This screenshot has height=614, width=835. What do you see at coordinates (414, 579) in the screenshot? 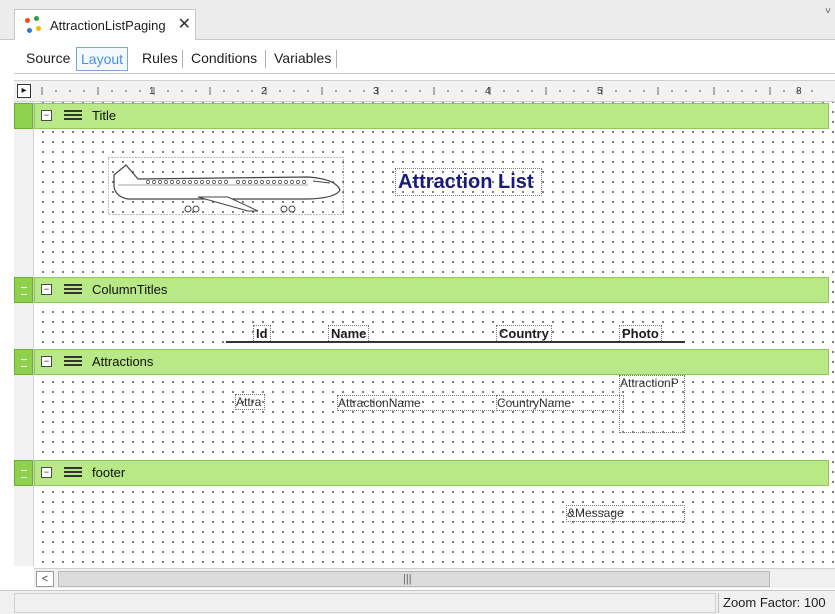
I see `scrollbar-thumb: |||` at bounding box center [414, 579].